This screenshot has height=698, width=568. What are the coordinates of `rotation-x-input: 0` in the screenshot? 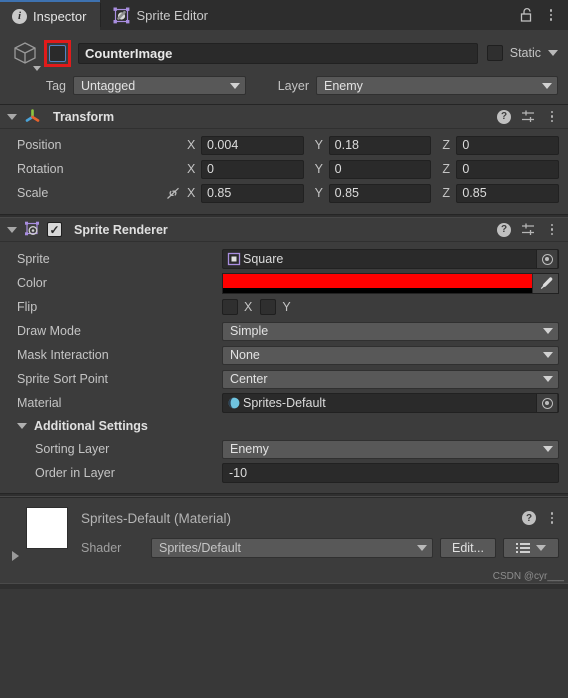 It's located at (252, 169).